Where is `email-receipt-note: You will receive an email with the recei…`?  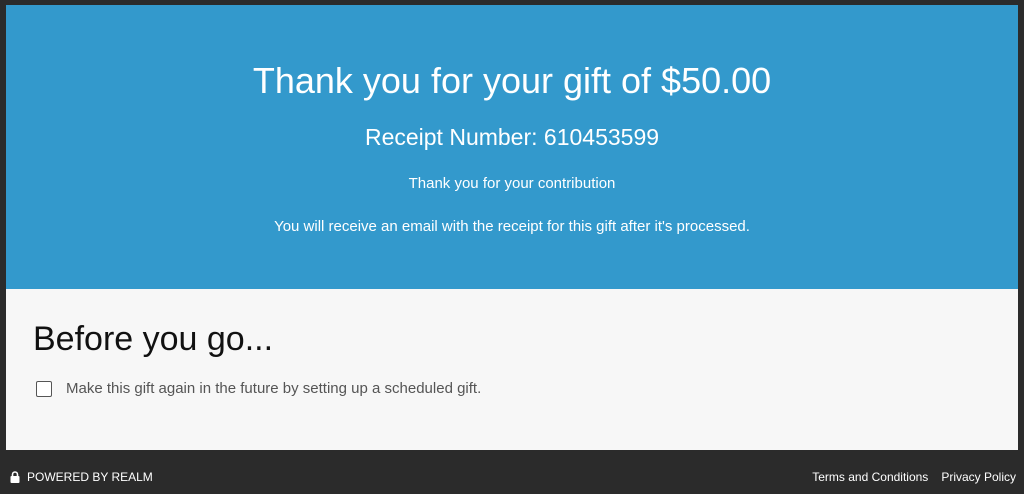 email-receipt-note: You will receive an email with the recei… is located at coordinates (512, 226).